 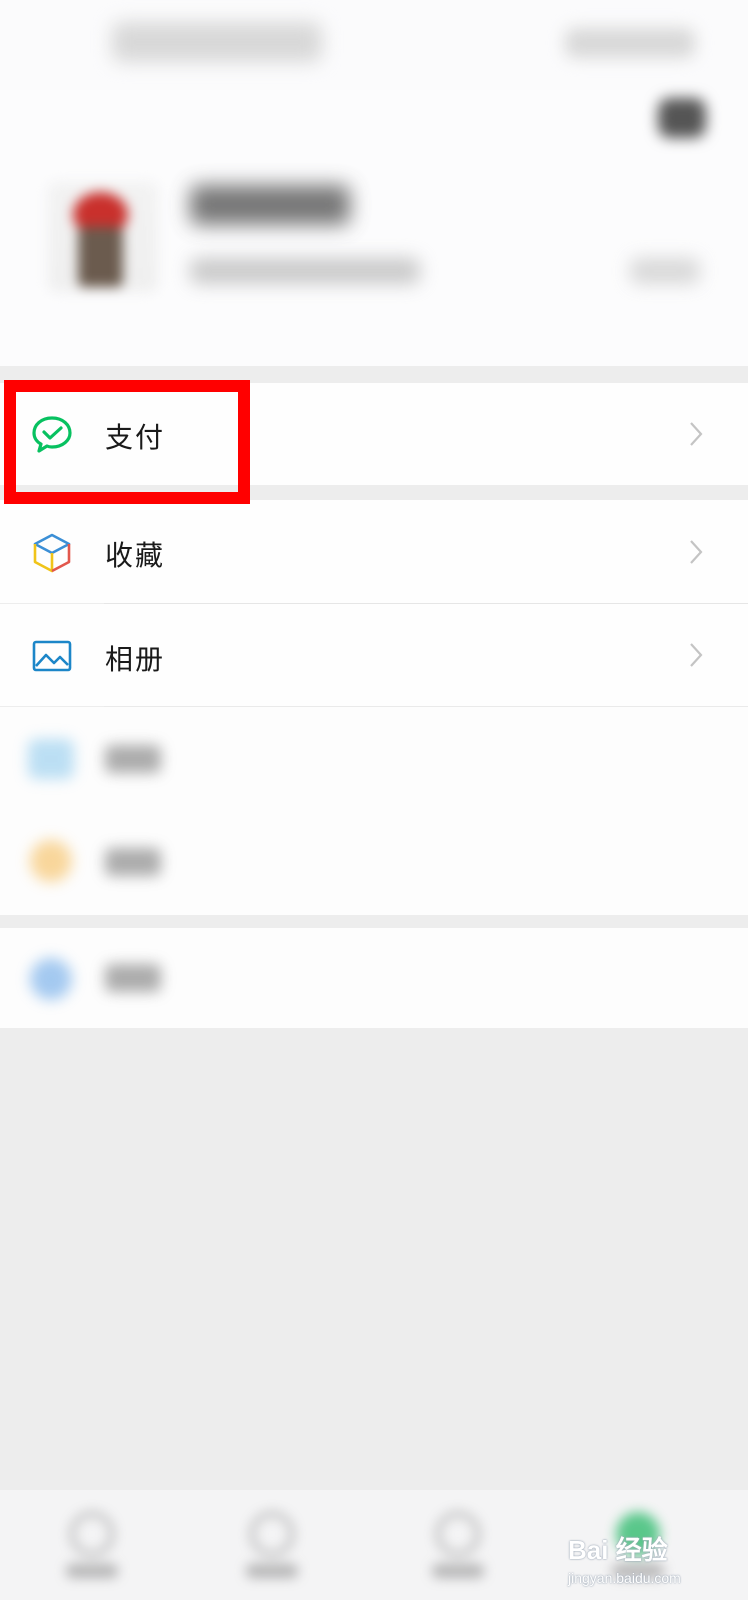 I want to click on status-bar-right-blurred, so click(x=630, y=43).